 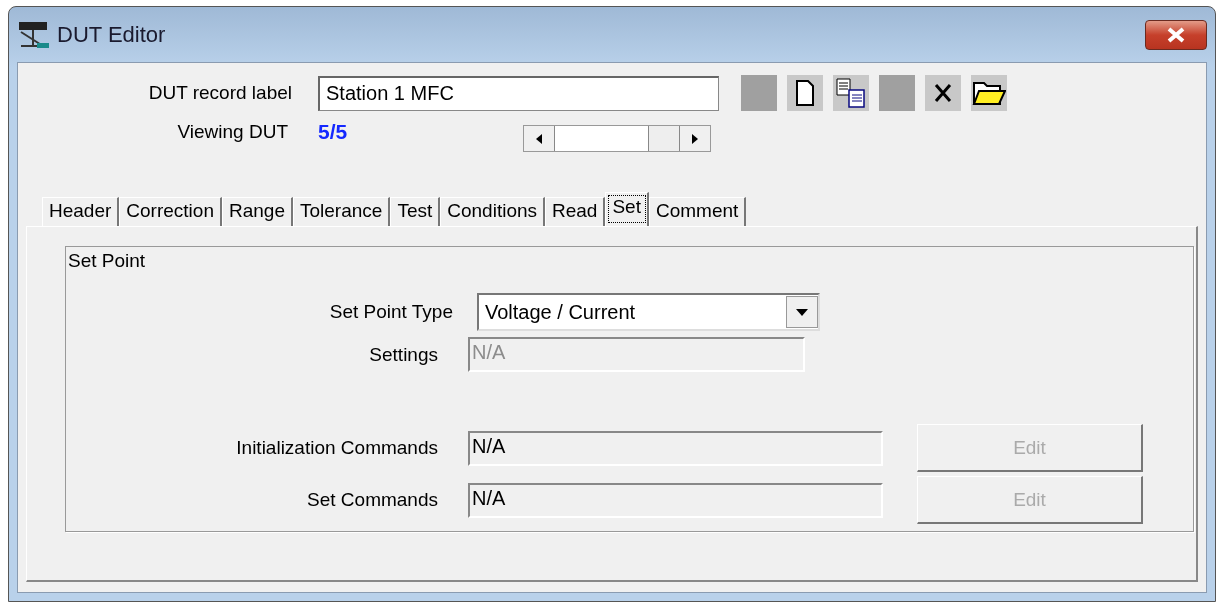 I want to click on close-button, so click(x=1176, y=34).